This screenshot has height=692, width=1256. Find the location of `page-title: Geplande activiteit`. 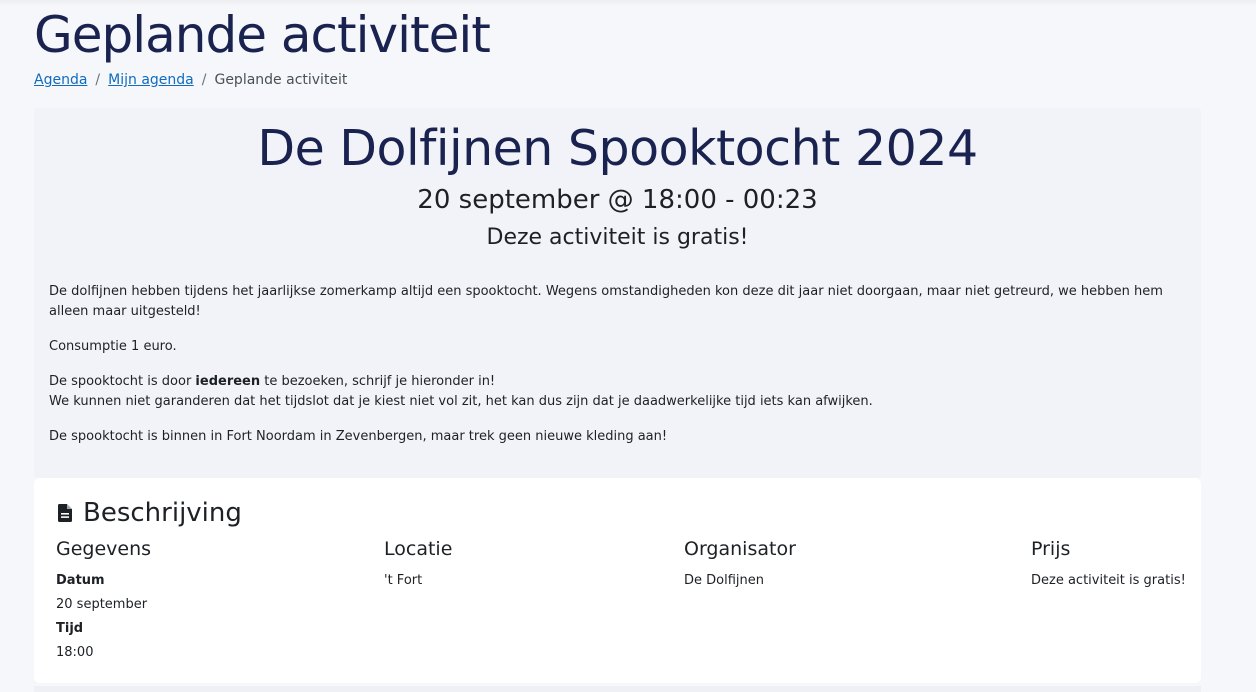

page-title: Geplande activiteit is located at coordinates (262, 35).